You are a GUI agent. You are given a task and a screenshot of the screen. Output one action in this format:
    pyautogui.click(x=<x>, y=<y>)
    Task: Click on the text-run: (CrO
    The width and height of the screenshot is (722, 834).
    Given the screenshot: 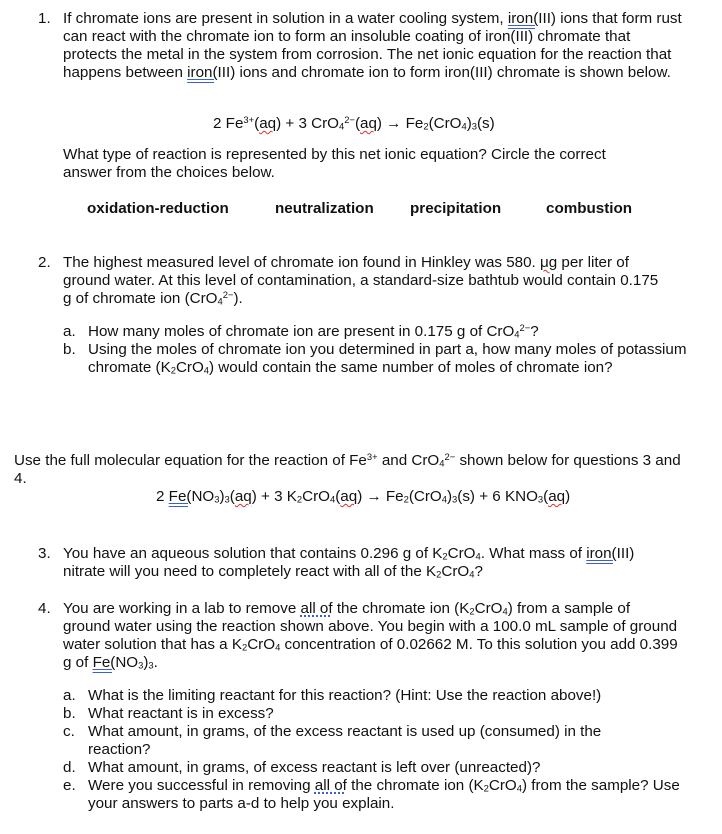 What is the action you would take?
    pyautogui.click(x=425, y=496)
    